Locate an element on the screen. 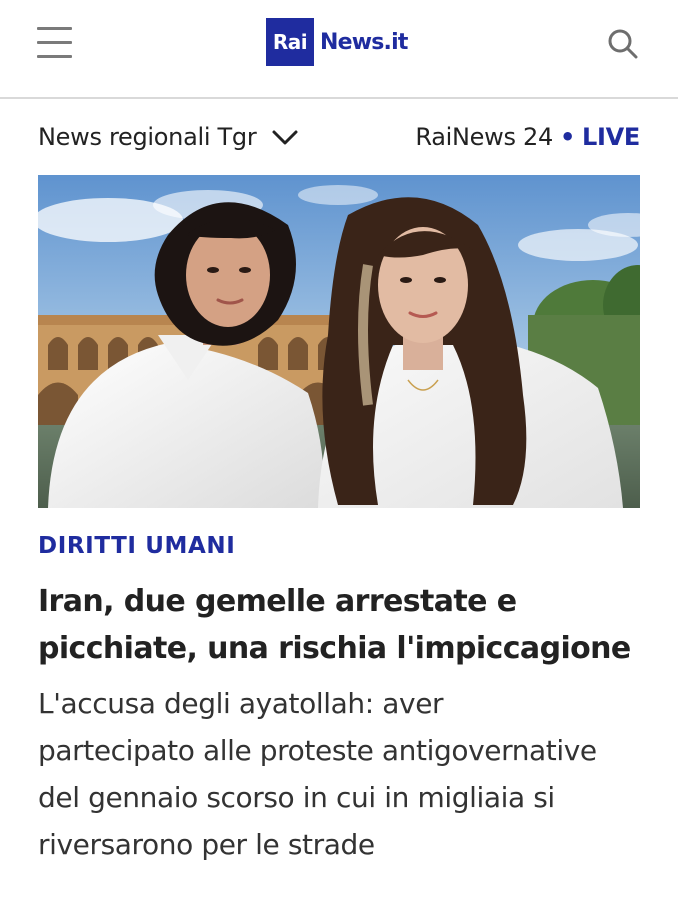 The width and height of the screenshot is (678, 900). logo-text: News.it is located at coordinates (364, 42).